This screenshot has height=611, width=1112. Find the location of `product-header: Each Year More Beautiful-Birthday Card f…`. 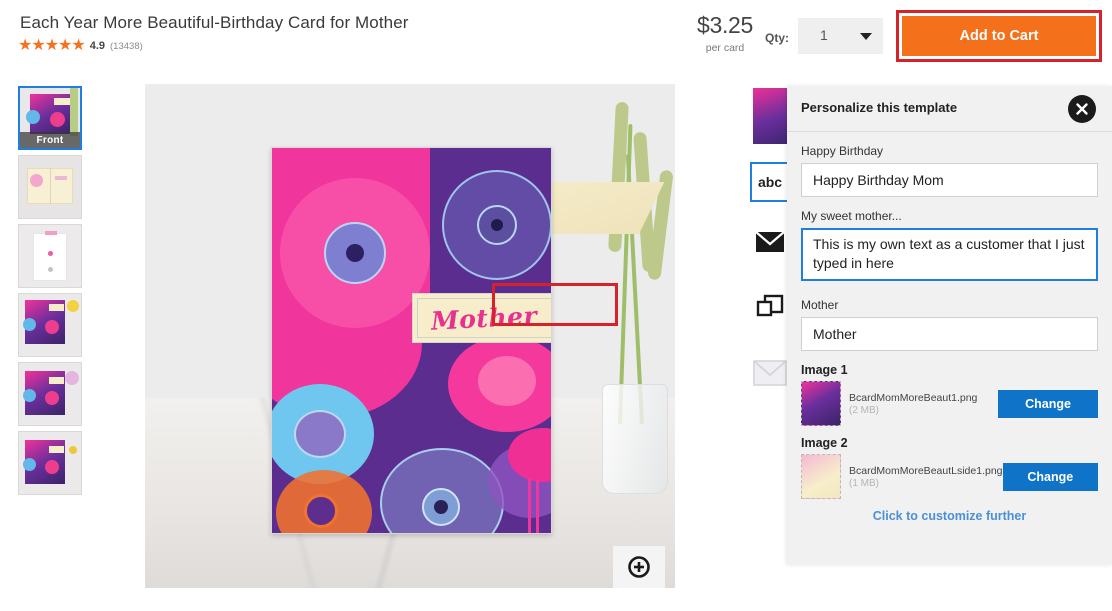

product-header: Each Year More Beautiful-Birthday Card f… is located at coordinates (556, 39).